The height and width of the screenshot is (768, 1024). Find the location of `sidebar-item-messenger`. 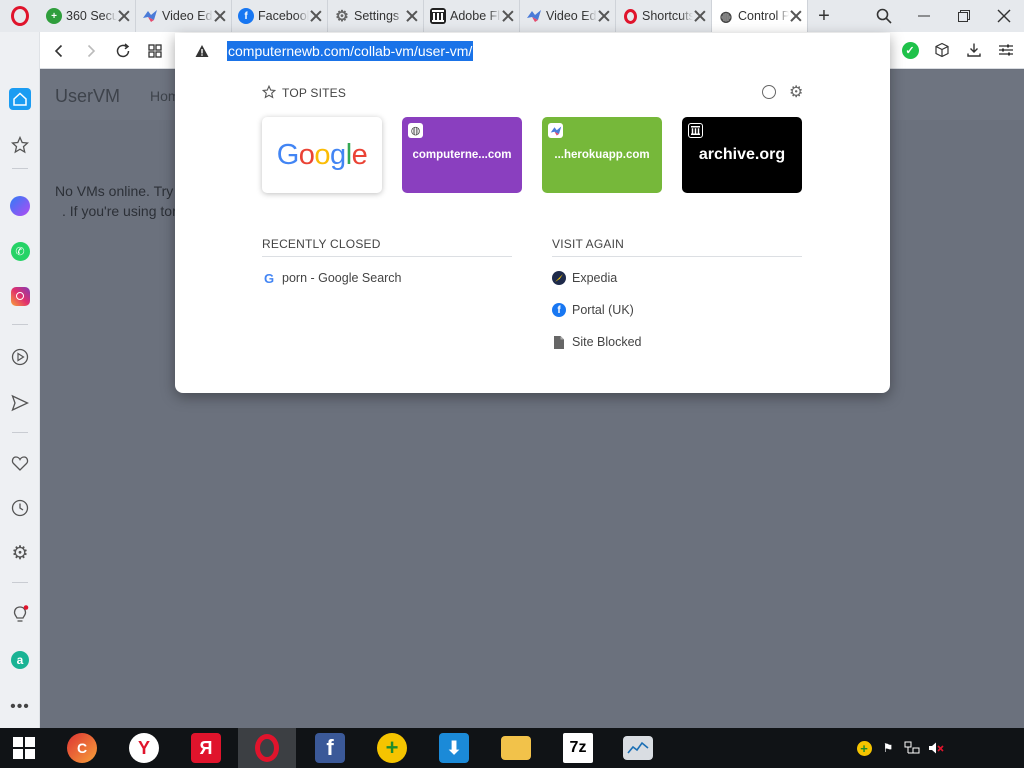

sidebar-item-messenger is located at coordinates (20, 206).